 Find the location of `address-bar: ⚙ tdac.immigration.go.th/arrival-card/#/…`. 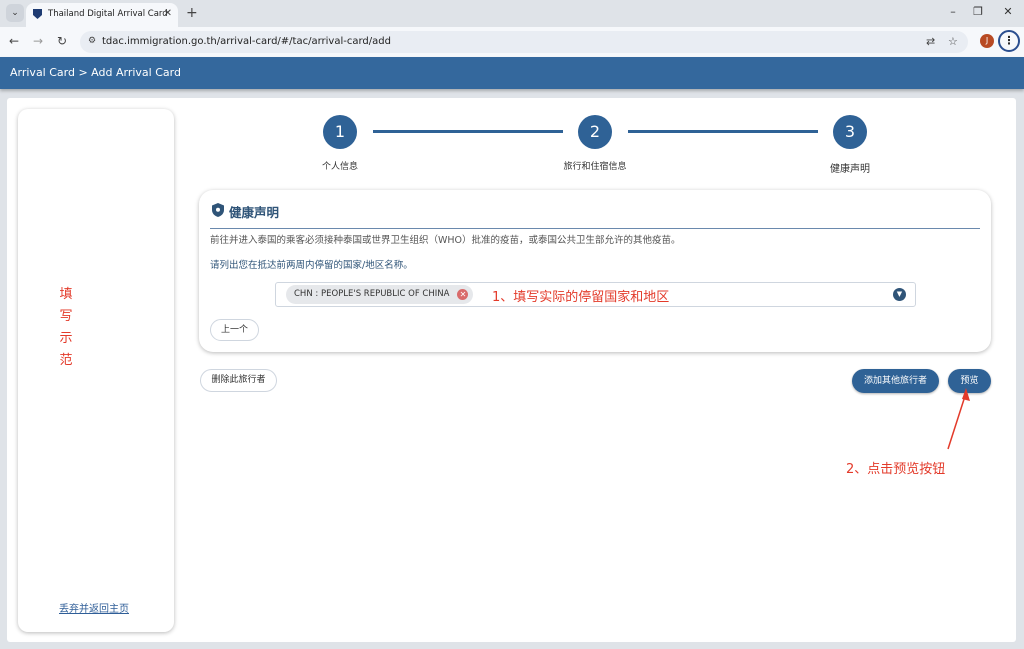

address-bar: ⚙ tdac.immigration.go.th/arrival-card/#/… is located at coordinates (524, 42).